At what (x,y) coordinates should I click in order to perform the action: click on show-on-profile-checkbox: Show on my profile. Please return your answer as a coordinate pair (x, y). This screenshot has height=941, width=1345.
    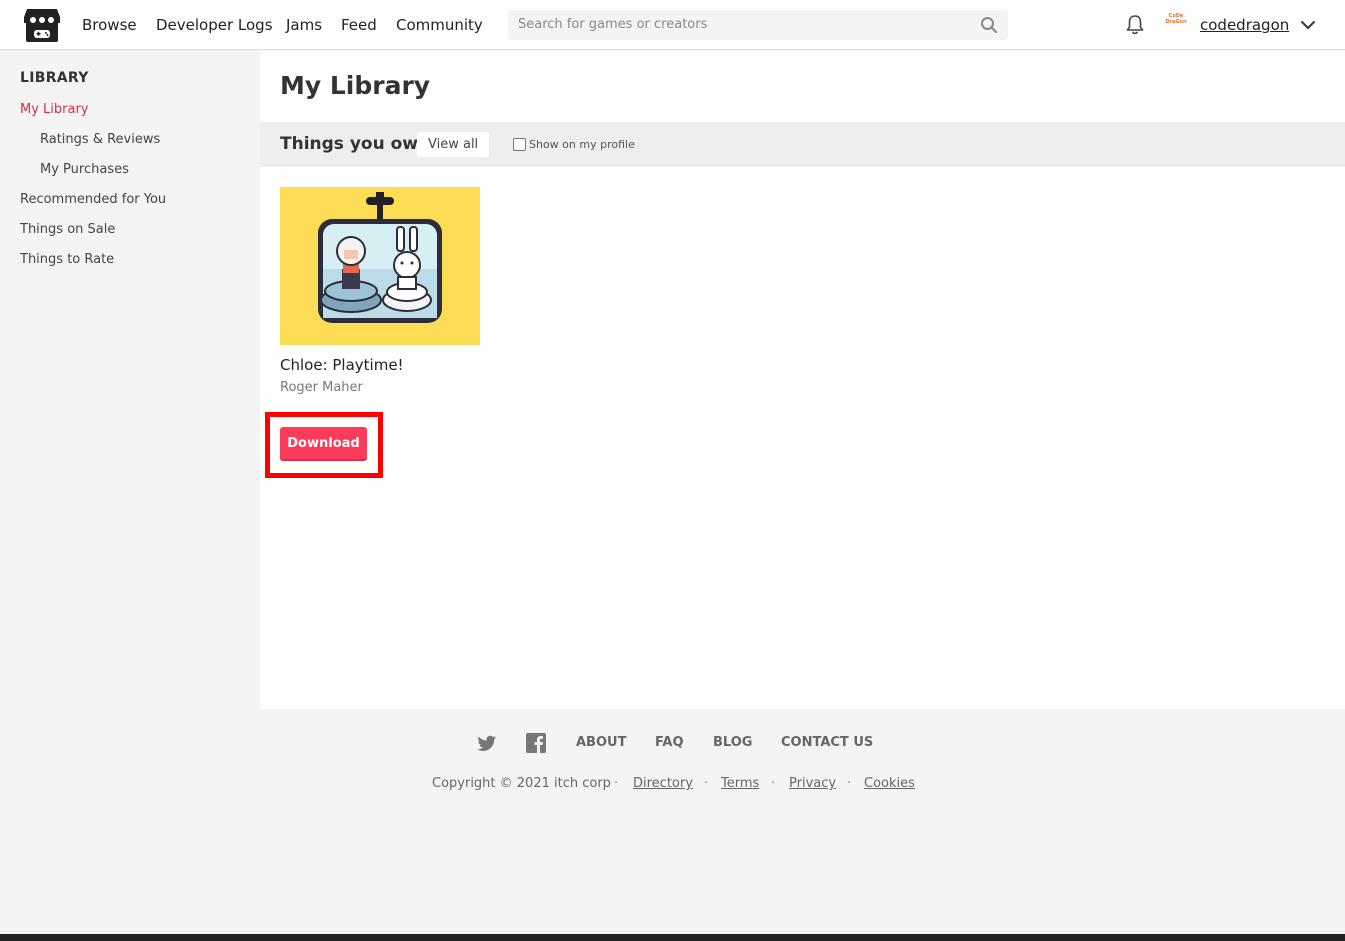
    Looking at the image, I should click on (574, 144).